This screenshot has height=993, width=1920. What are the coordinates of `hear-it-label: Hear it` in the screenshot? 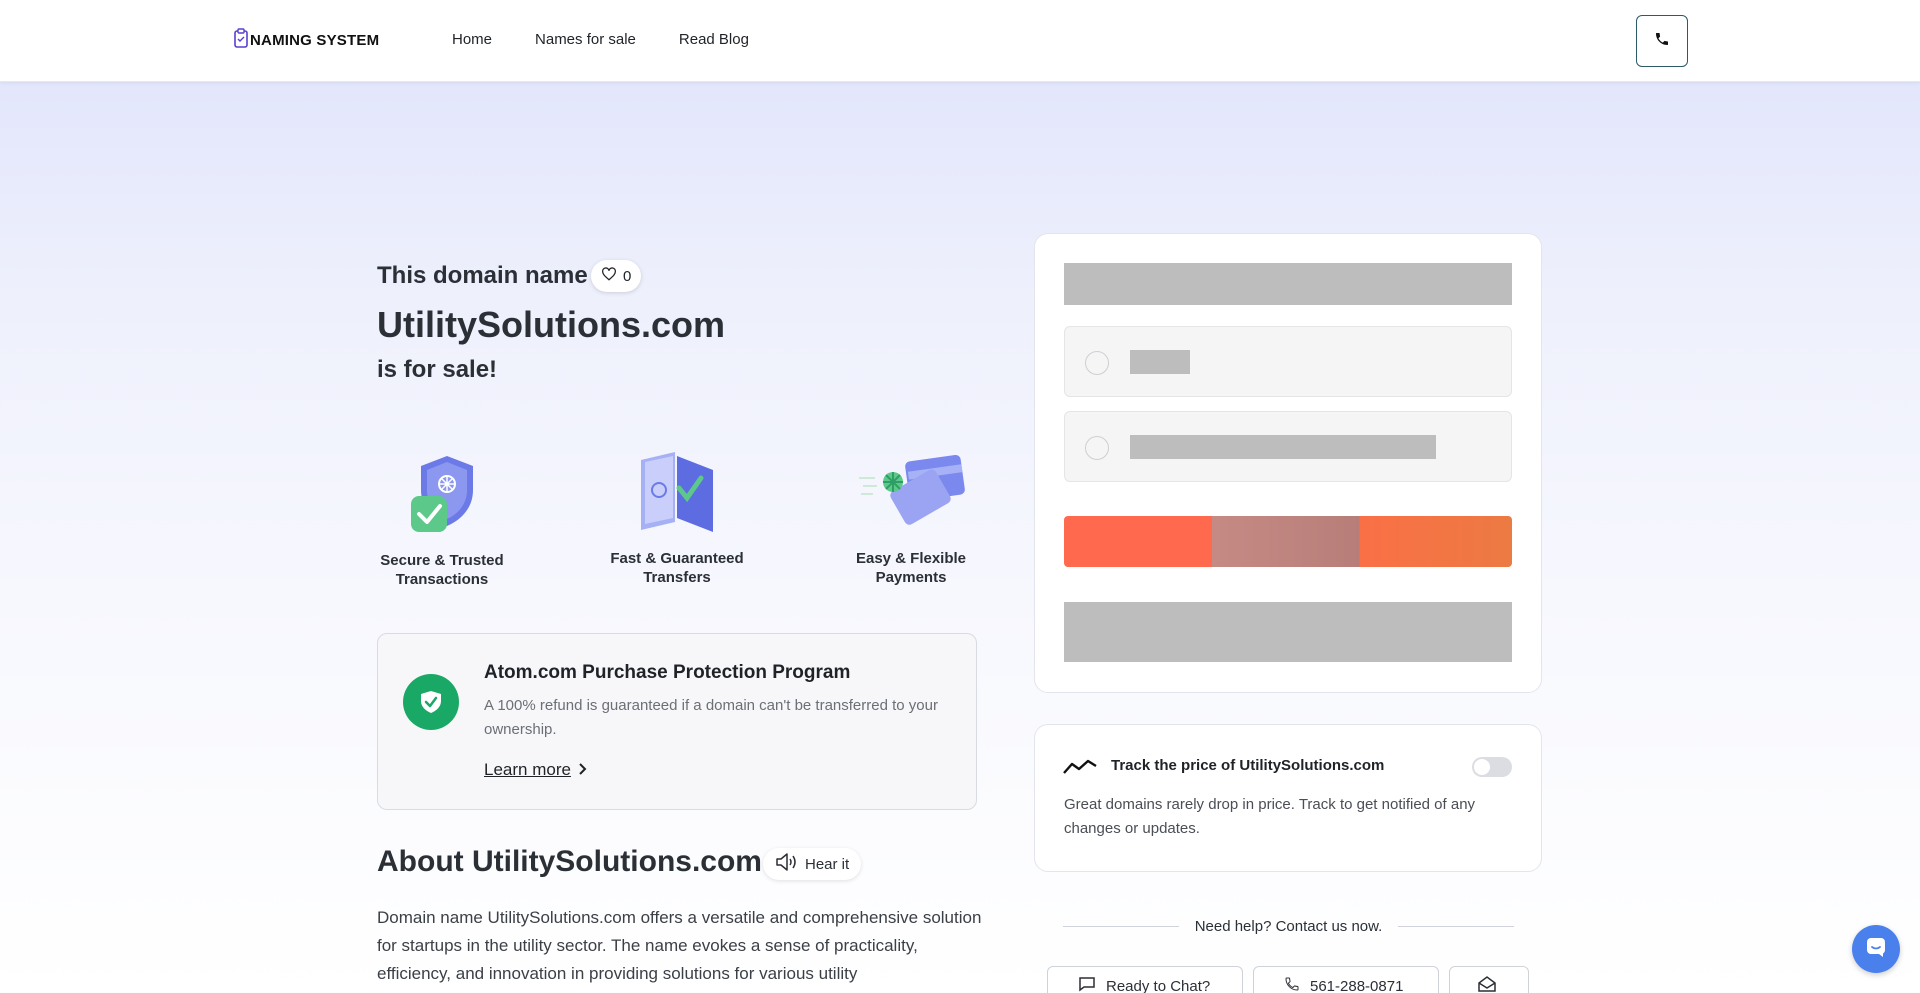 It's located at (827, 864).